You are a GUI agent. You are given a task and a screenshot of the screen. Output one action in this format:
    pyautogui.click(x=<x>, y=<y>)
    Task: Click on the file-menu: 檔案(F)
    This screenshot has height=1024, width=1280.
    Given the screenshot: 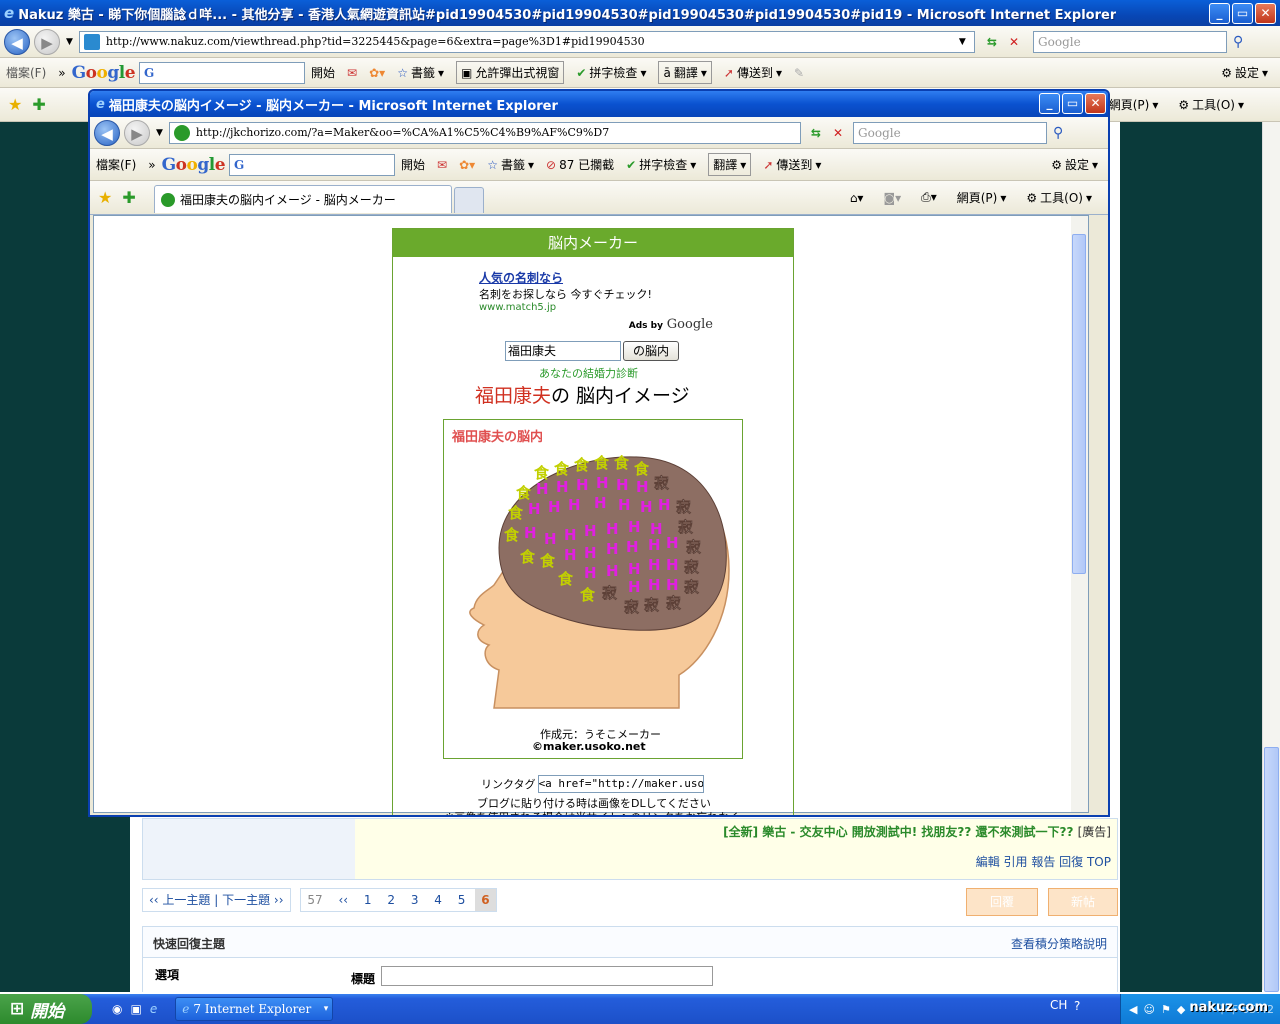 What is the action you would take?
    pyautogui.click(x=26, y=72)
    